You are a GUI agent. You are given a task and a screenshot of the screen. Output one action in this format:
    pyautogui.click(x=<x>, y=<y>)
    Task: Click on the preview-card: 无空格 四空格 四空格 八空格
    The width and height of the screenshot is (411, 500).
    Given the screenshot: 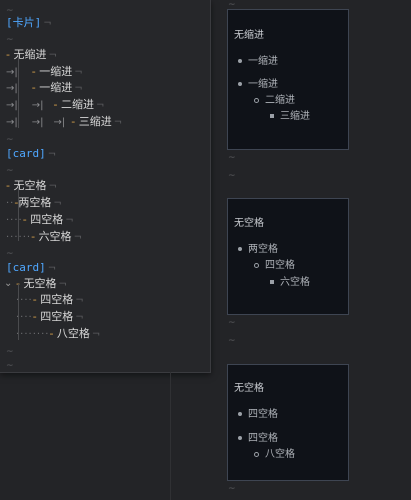 What is the action you would take?
    pyautogui.click(x=288, y=422)
    